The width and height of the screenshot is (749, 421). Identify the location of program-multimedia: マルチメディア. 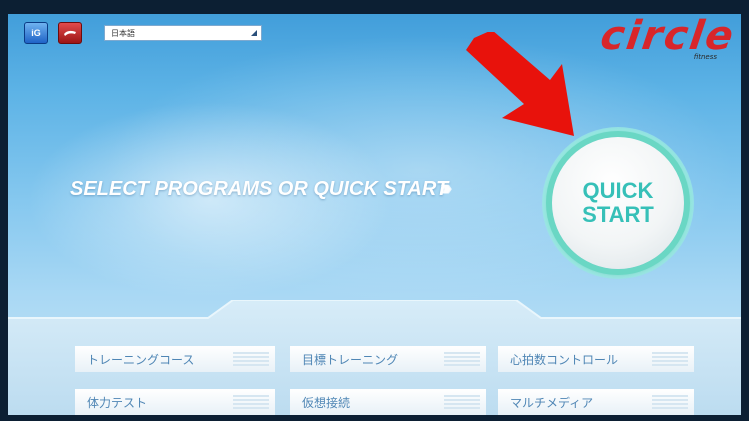
(596, 402).